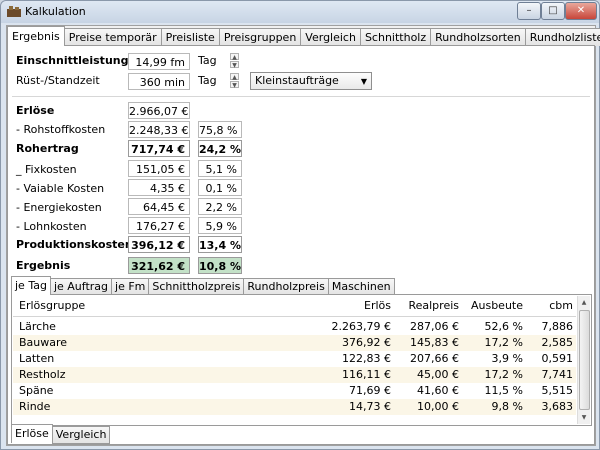  Describe the element at coordinates (557, 406) in the screenshot. I see `cell-cbm: 3,683` at that location.